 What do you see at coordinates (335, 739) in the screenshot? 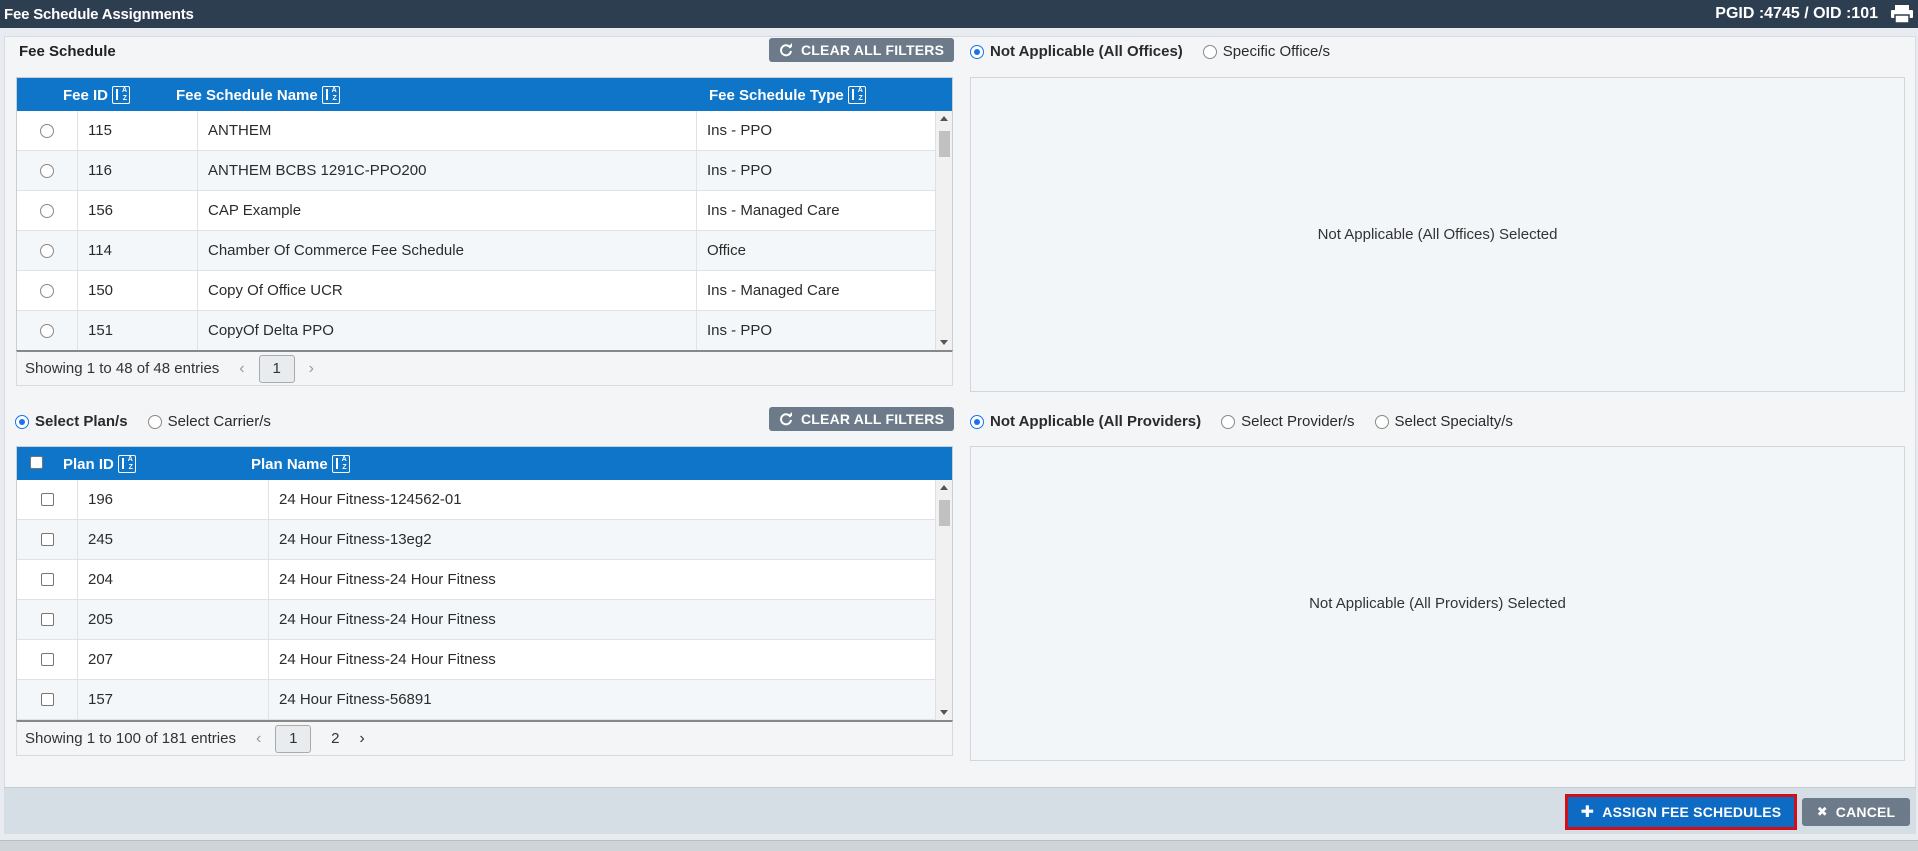
I see `page-button: 2` at bounding box center [335, 739].